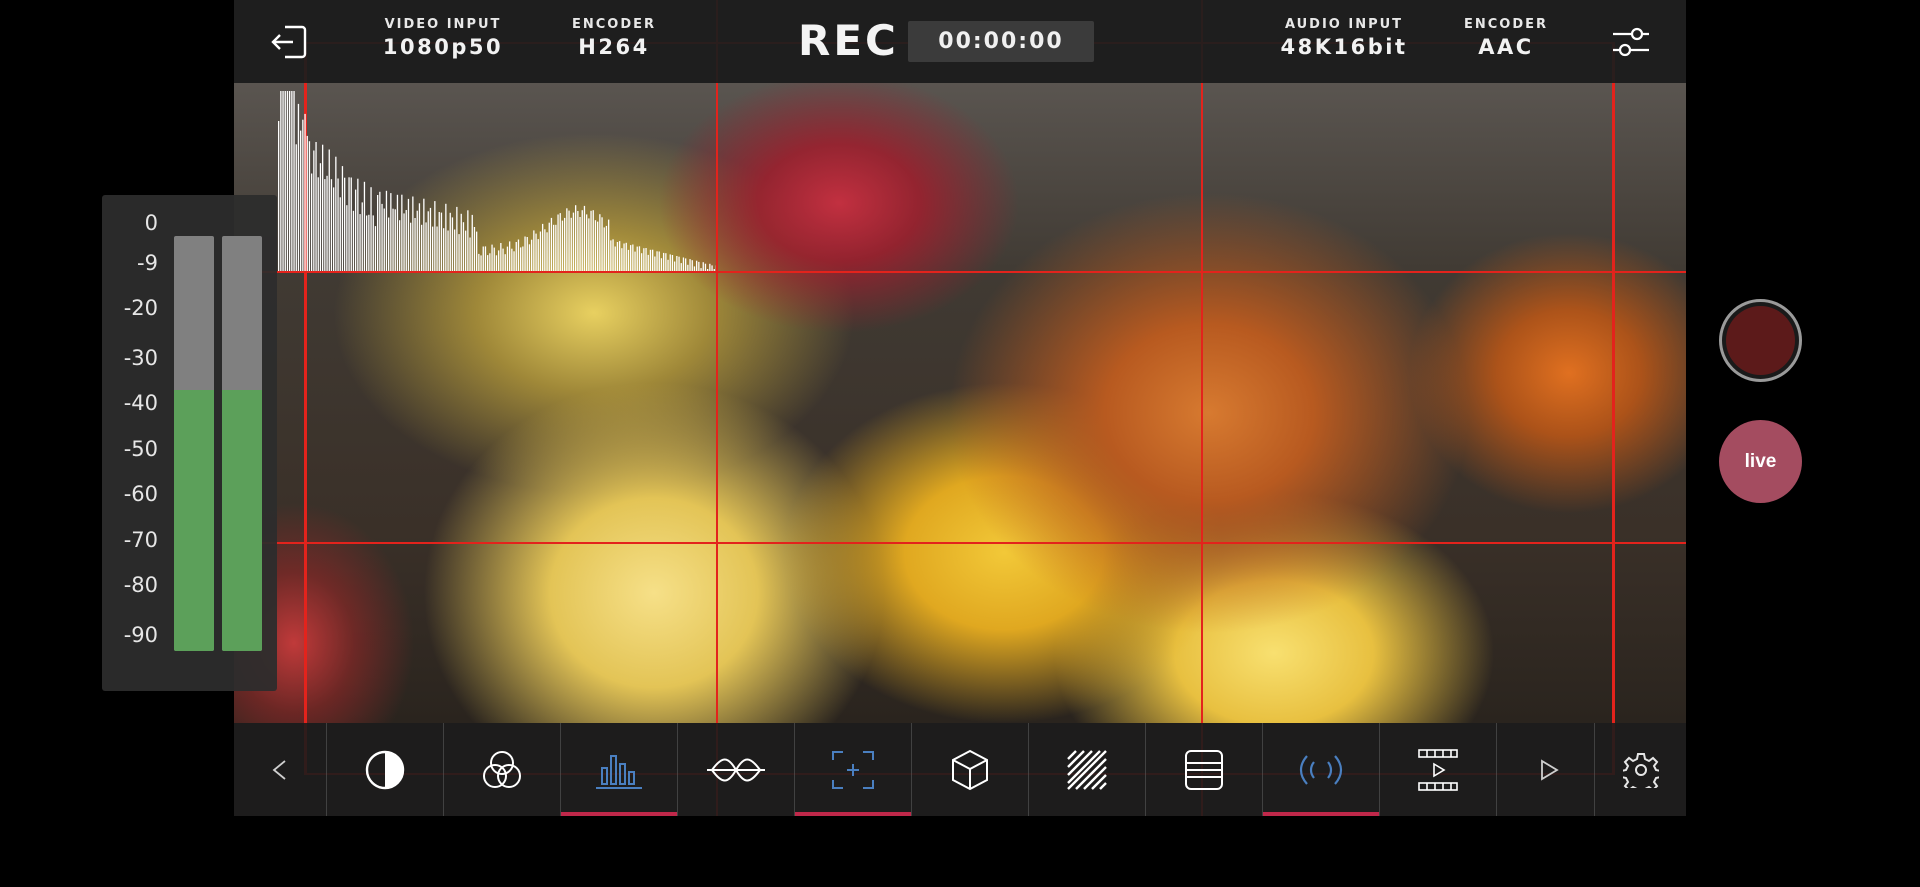 Image resolution: width=1920 pixels, height=887 pixels. I want to click on histogram-tool-button, so click(619, 769).